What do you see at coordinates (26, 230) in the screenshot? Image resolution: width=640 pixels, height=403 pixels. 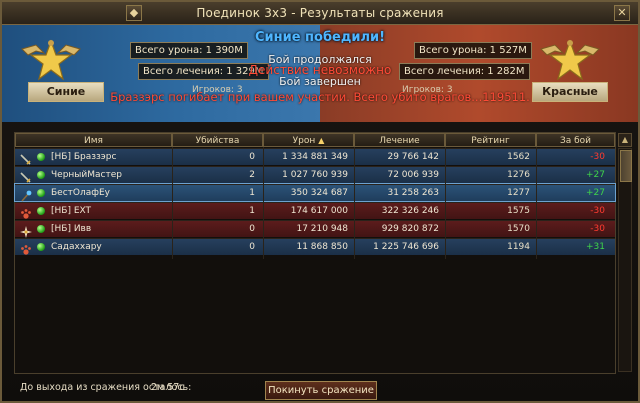 I see `cross-icon` at bounding box center [26, 230].